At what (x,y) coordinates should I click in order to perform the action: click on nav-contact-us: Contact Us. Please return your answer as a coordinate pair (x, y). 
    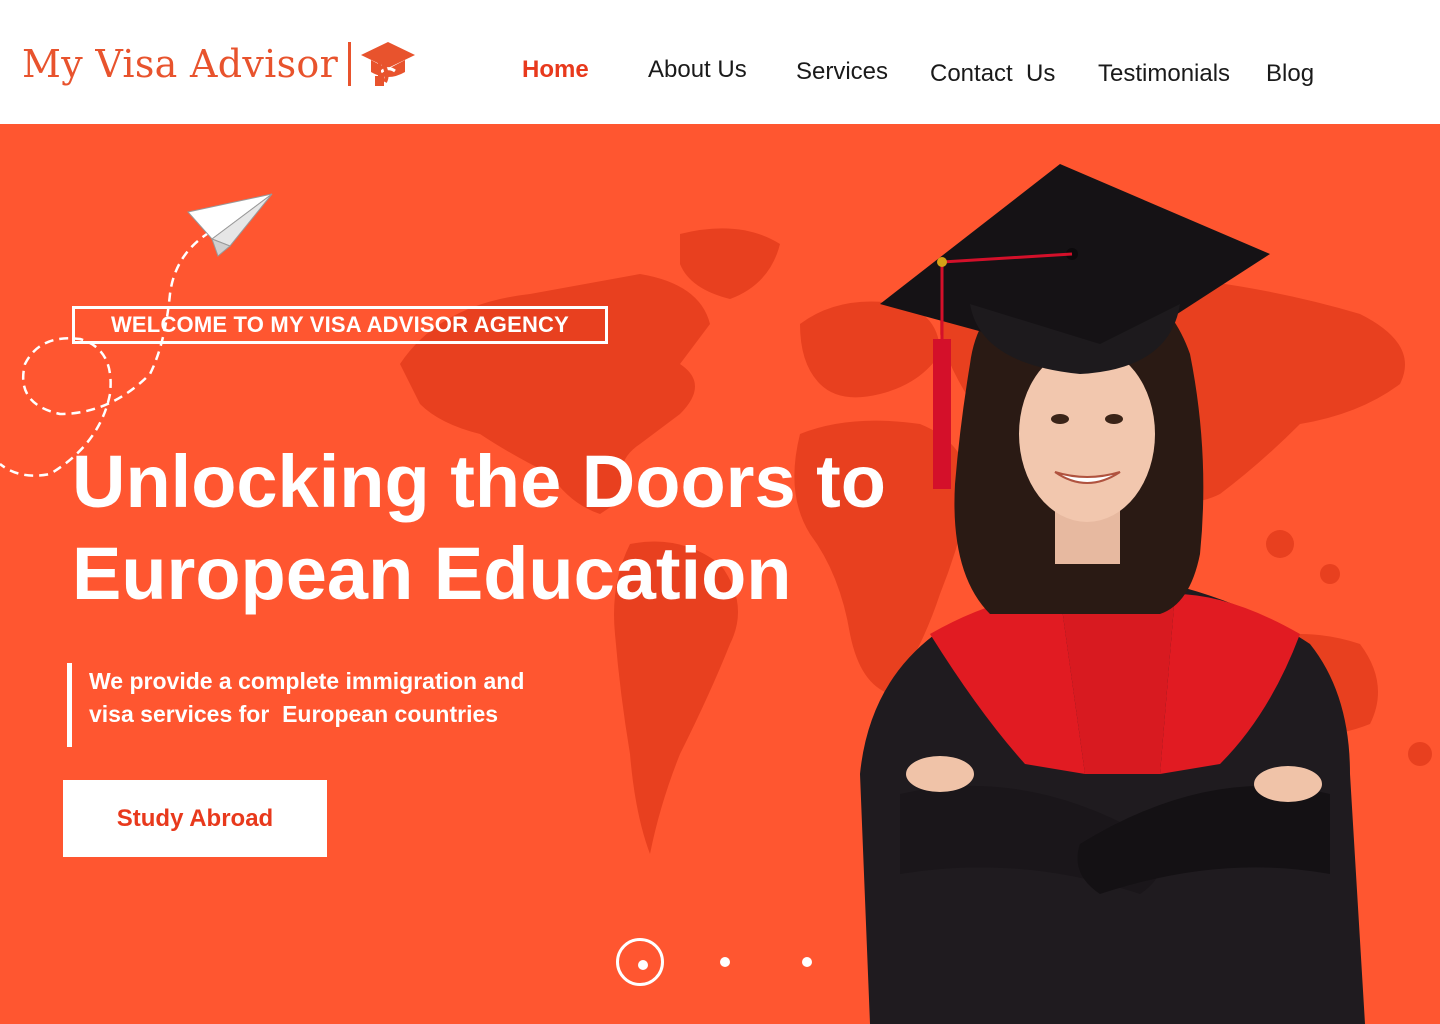
    Looking at the image, I should click on (992, 74).